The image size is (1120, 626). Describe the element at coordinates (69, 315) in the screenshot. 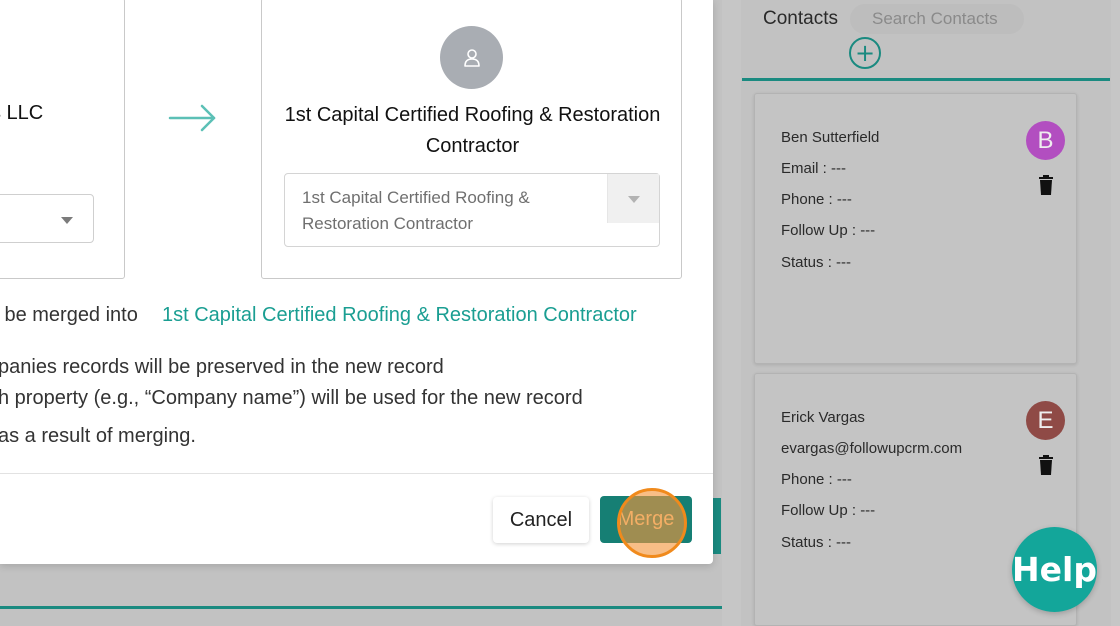

I see `merge-summary-lead: ll be merged into` at that location.